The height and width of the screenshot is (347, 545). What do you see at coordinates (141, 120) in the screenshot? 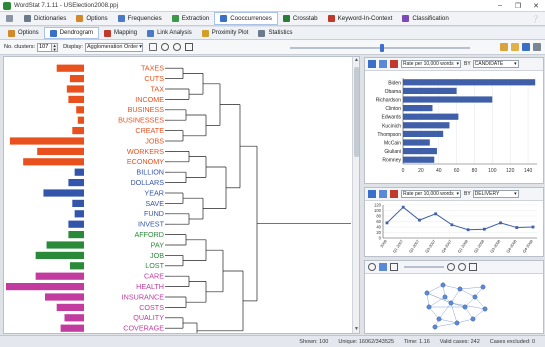
I see `term-label: BUSINESSES` at bounding box center [141, 120].